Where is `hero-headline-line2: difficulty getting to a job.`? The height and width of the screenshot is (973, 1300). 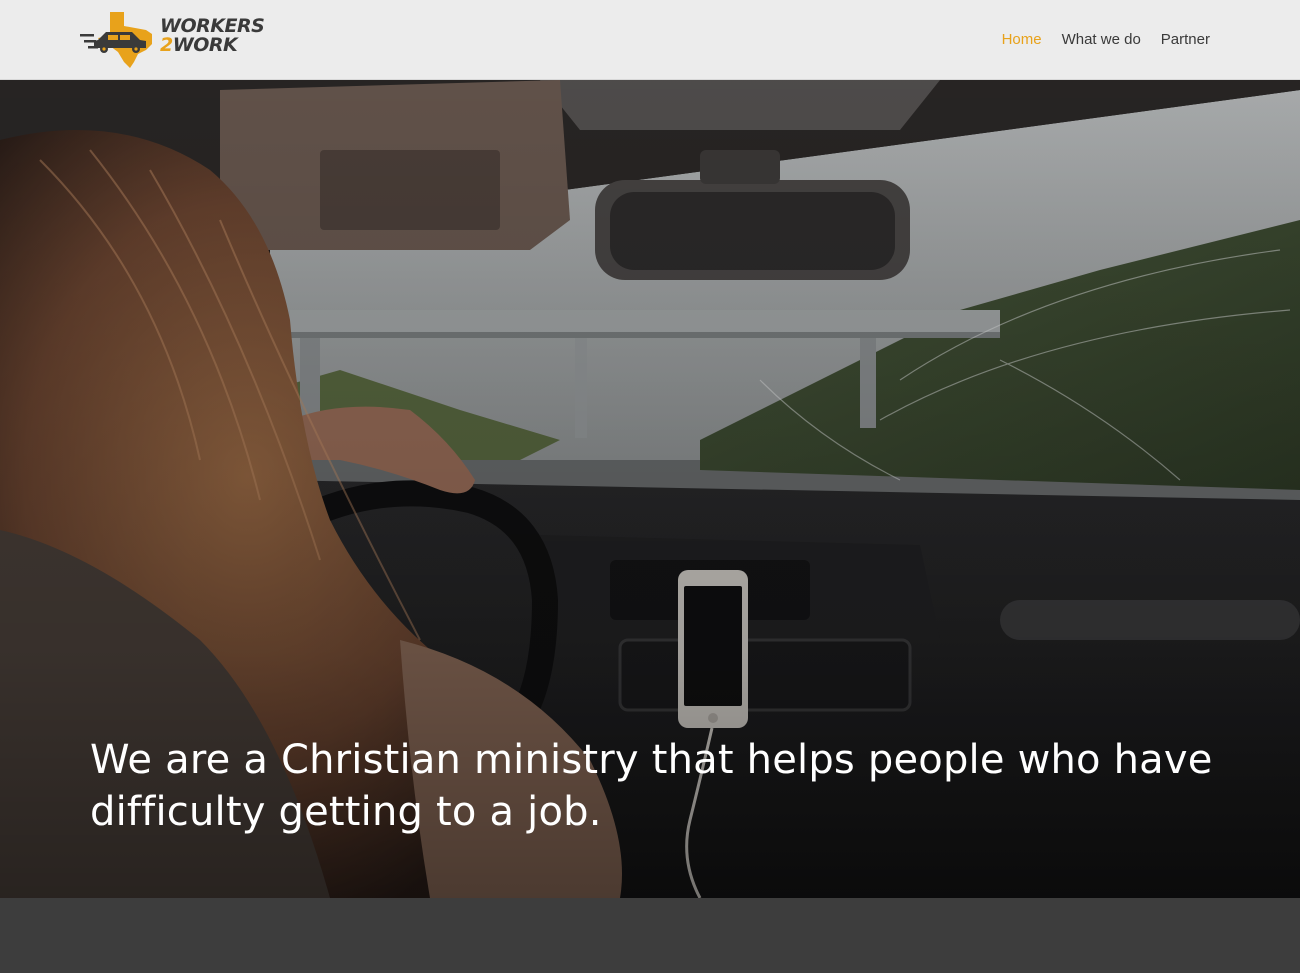
hero-headline-line2: difficulty getting to a job. is located at coordinates (346, 812).